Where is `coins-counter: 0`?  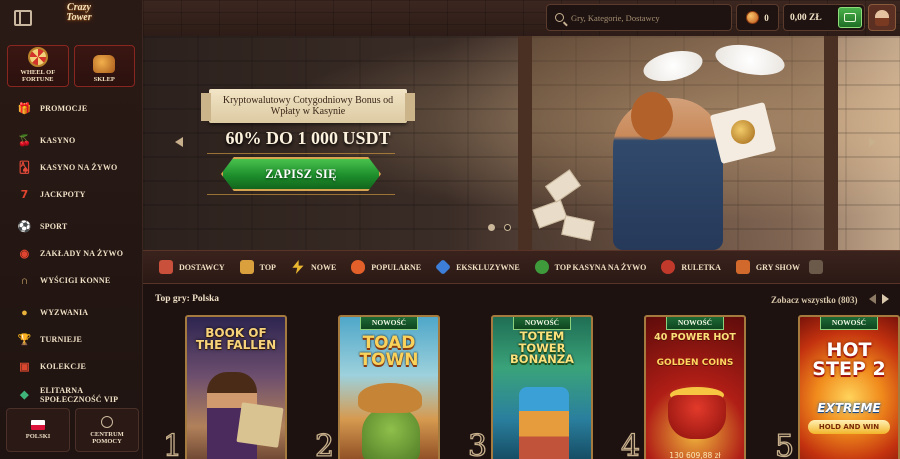 coins-counter: 0 is located at coordinates (757, 17).